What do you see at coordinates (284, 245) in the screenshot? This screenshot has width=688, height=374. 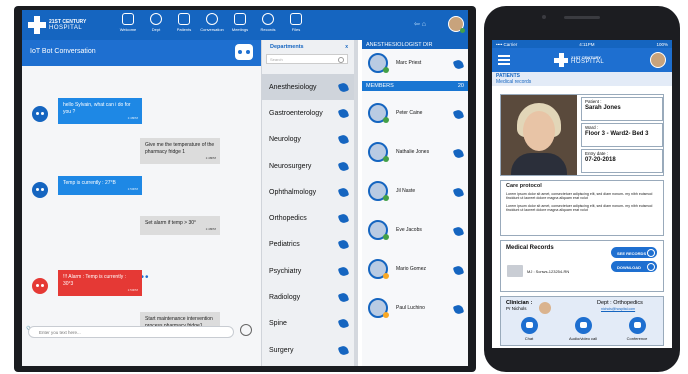 I see `department-label: Pediatrics` at bounding box center [284, 245].